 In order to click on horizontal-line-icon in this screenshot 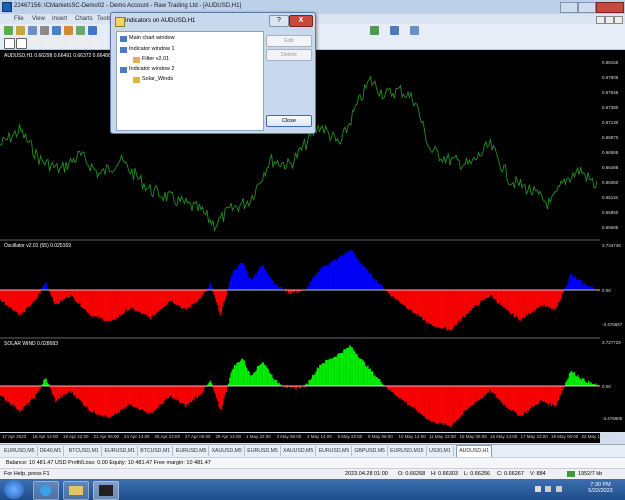, I will do `click(46, 42)`.